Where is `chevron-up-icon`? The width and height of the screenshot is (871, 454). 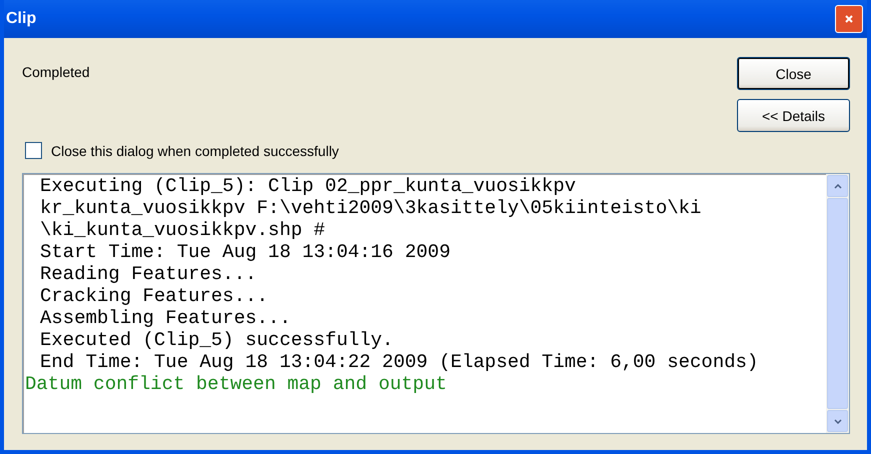
chevron-up-icon is located at coordinates (838, 186).